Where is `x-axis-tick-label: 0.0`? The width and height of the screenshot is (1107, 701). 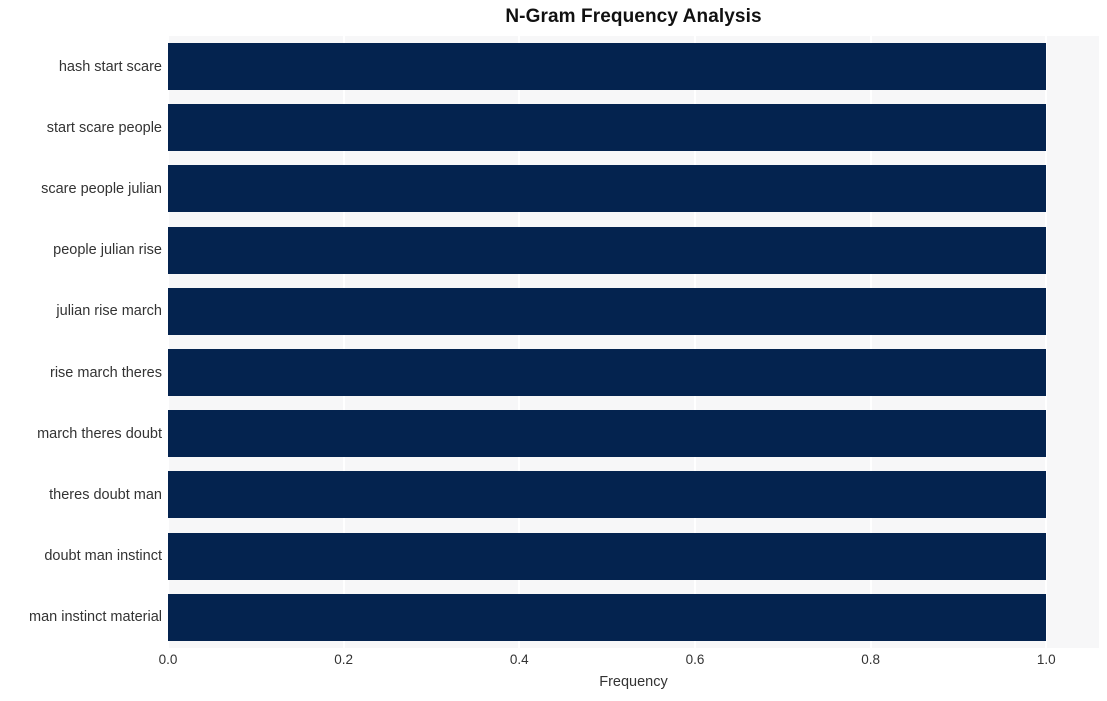 x-axis-tick-label: 0.0 is located at coordinates (168, 659).